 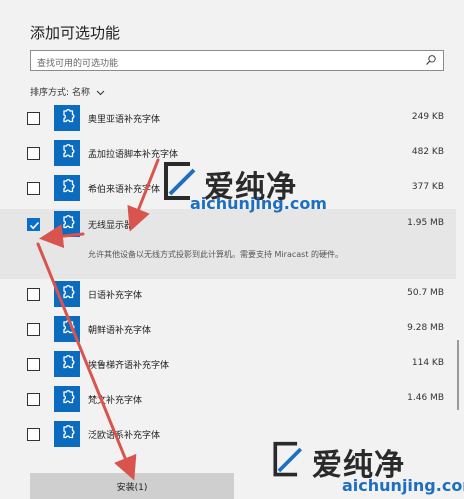 I want to click on feature-row: 泛欧语系补充字体, so click(x=228, y=436).